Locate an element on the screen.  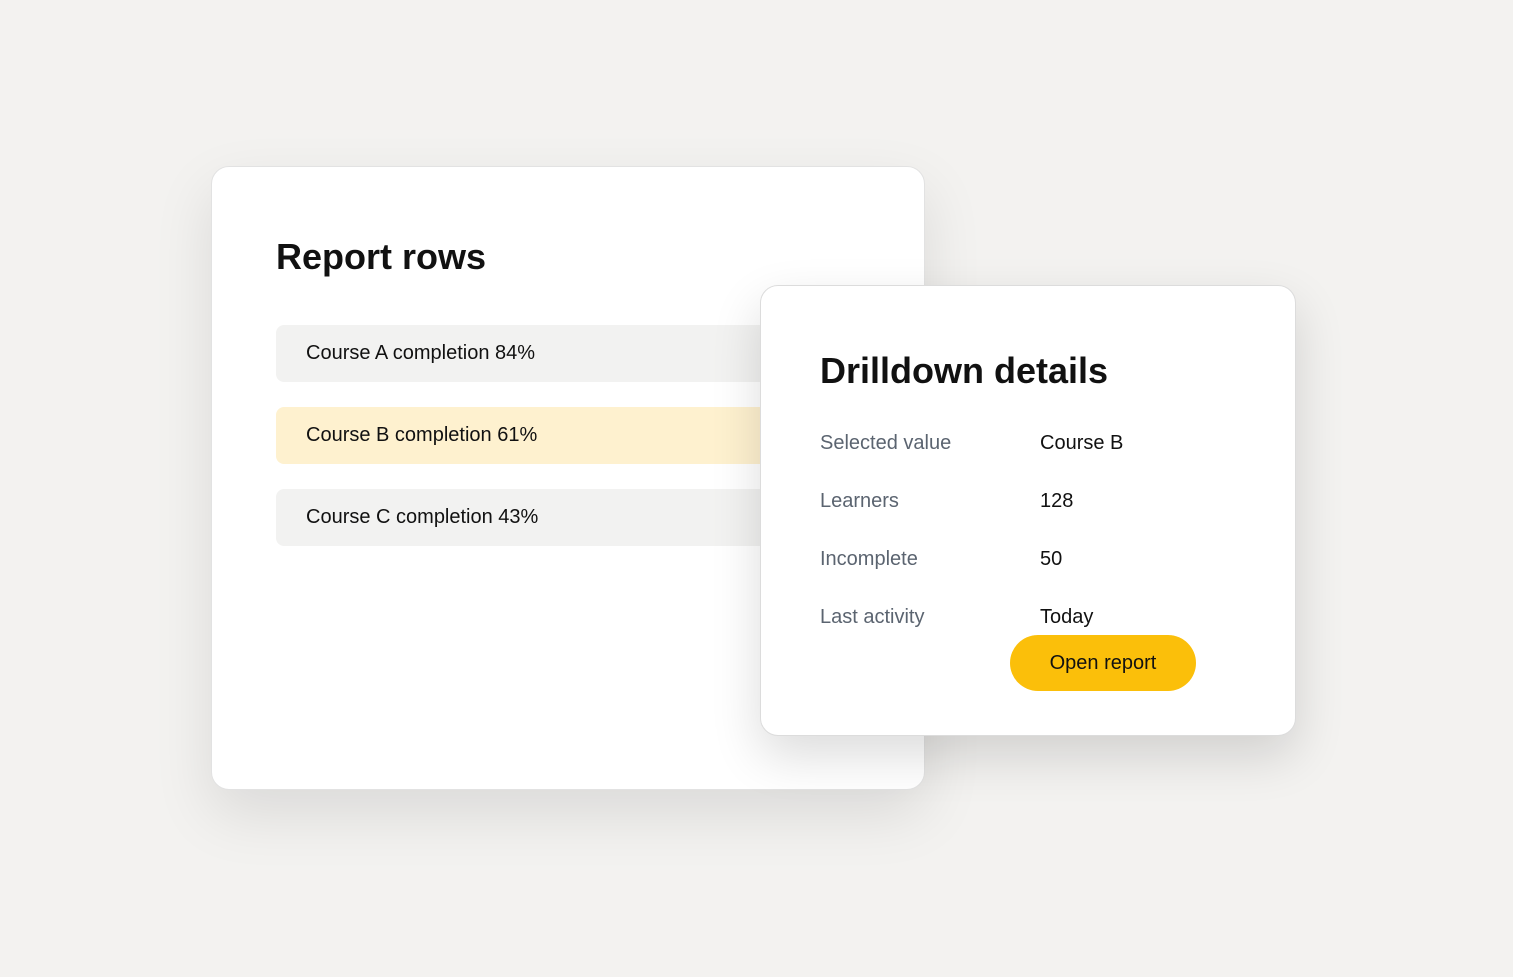
learners-value: 128 is located at coordinates (1057, 501).